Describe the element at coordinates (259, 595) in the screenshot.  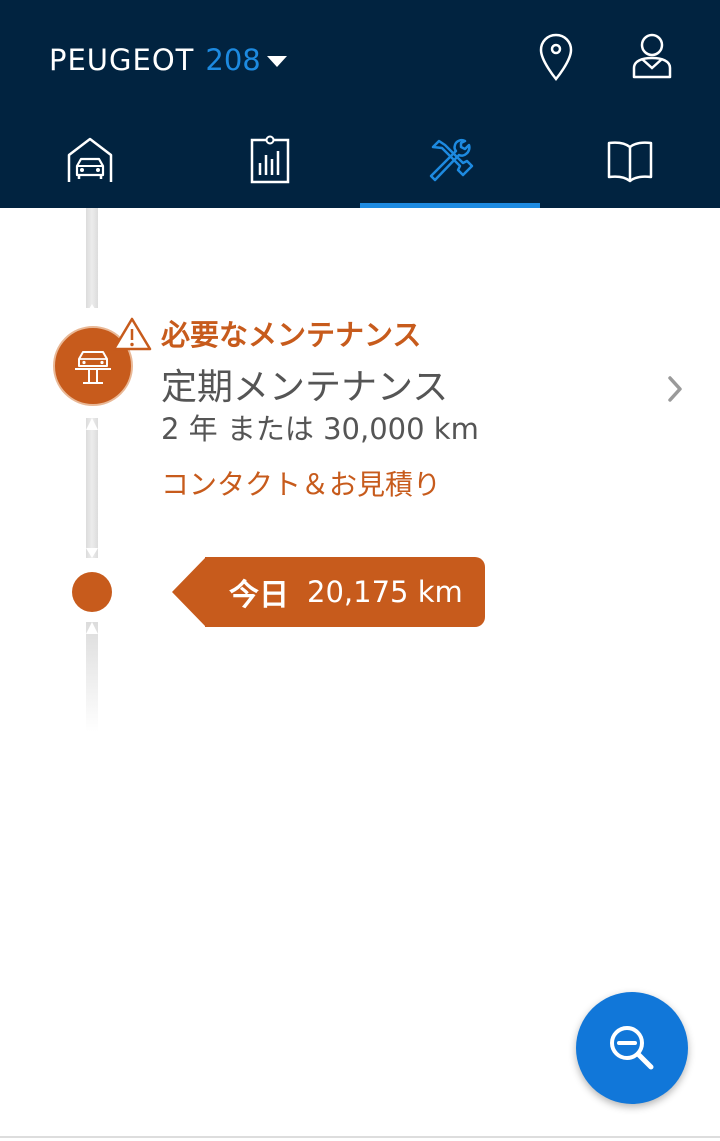
I see `today-label: 今日` at that location.